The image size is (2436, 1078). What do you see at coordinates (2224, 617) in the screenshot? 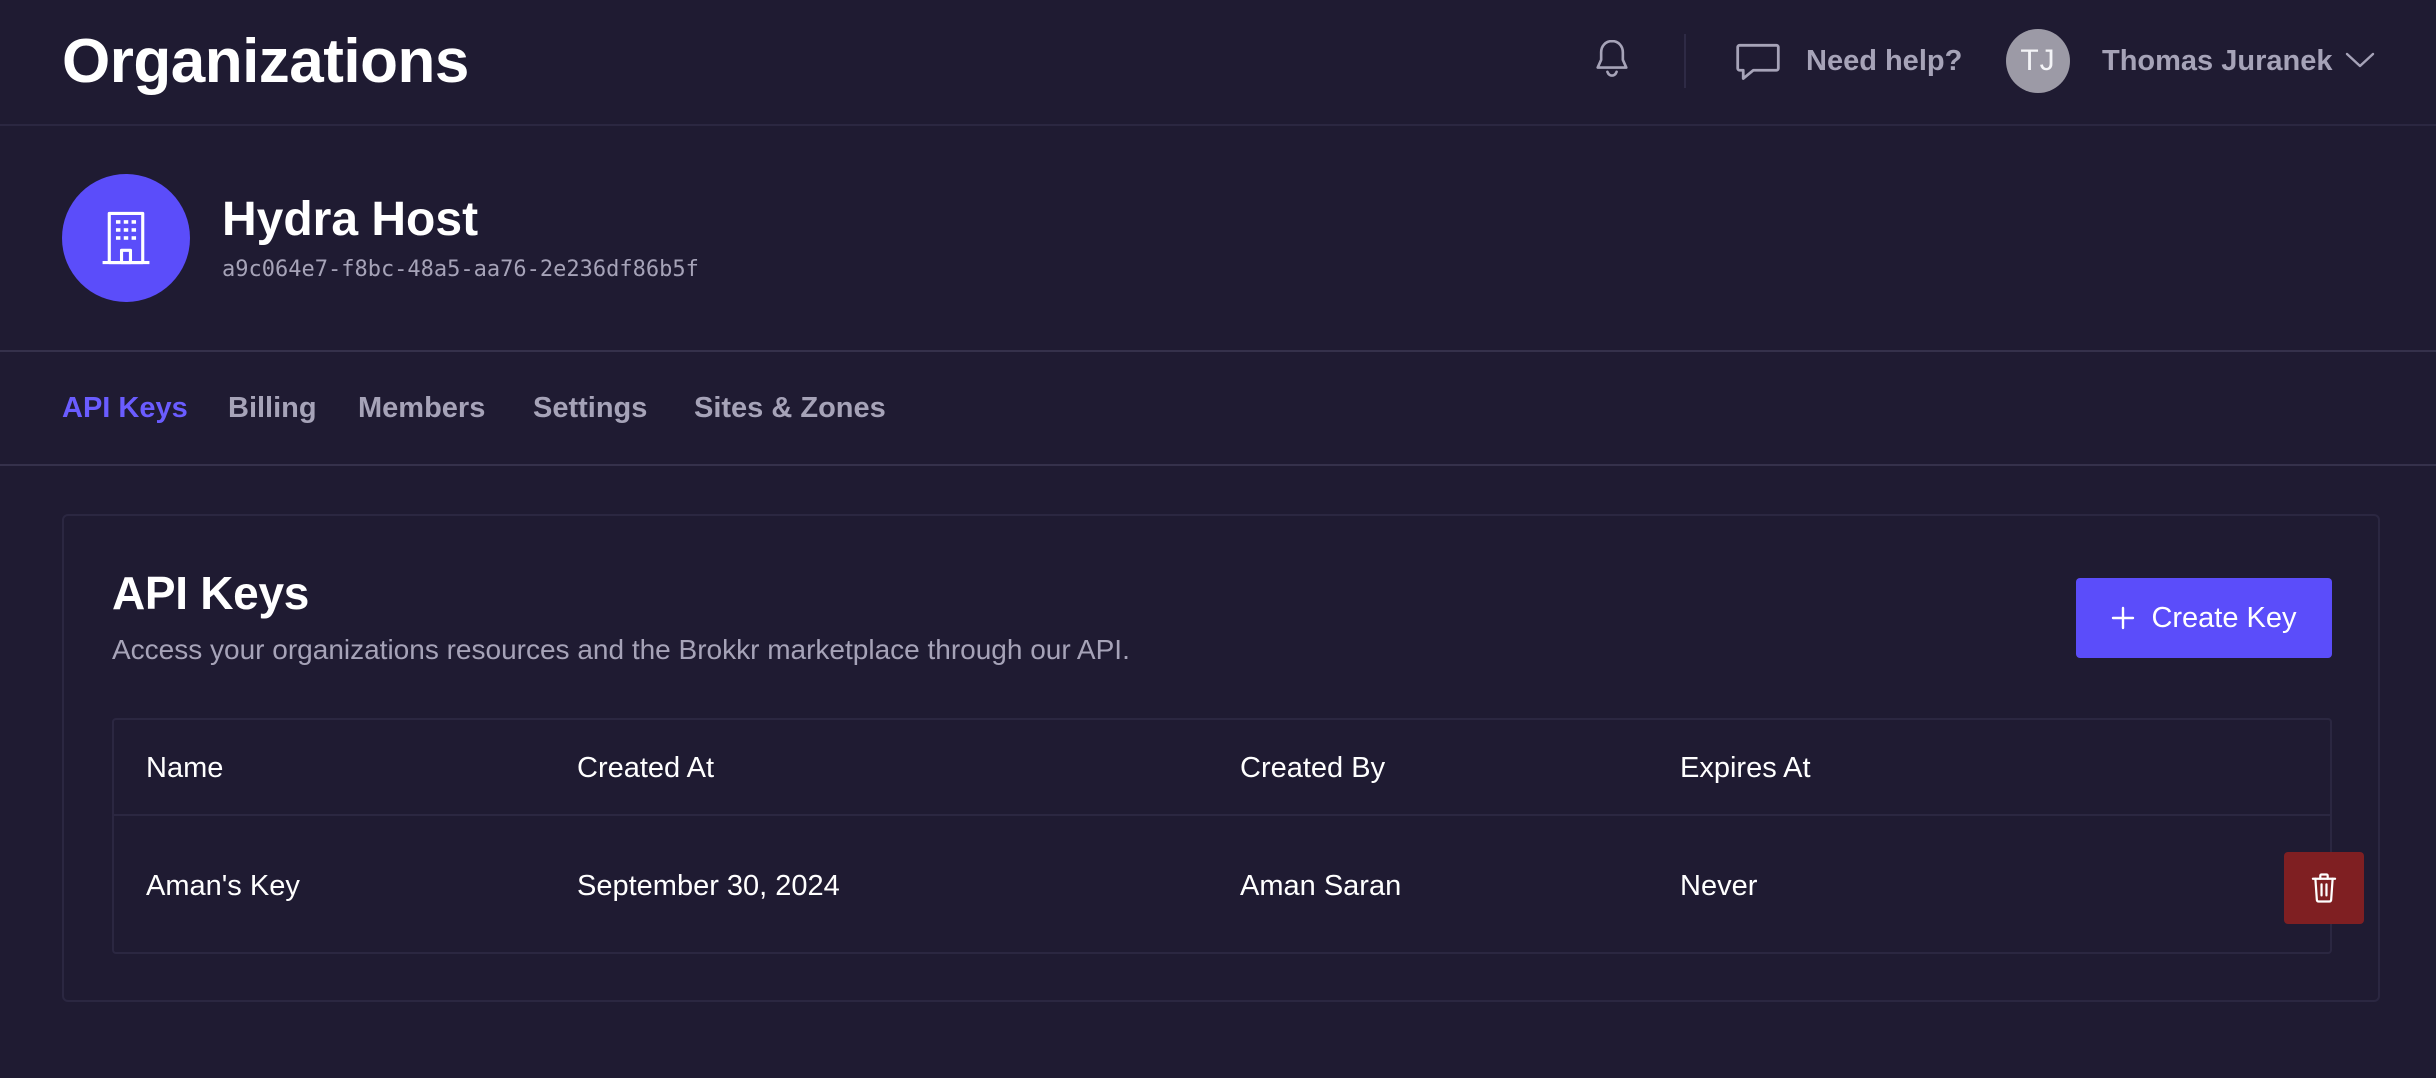
I see `create-key-label: Create Key` at bounding box center [2224, 617].